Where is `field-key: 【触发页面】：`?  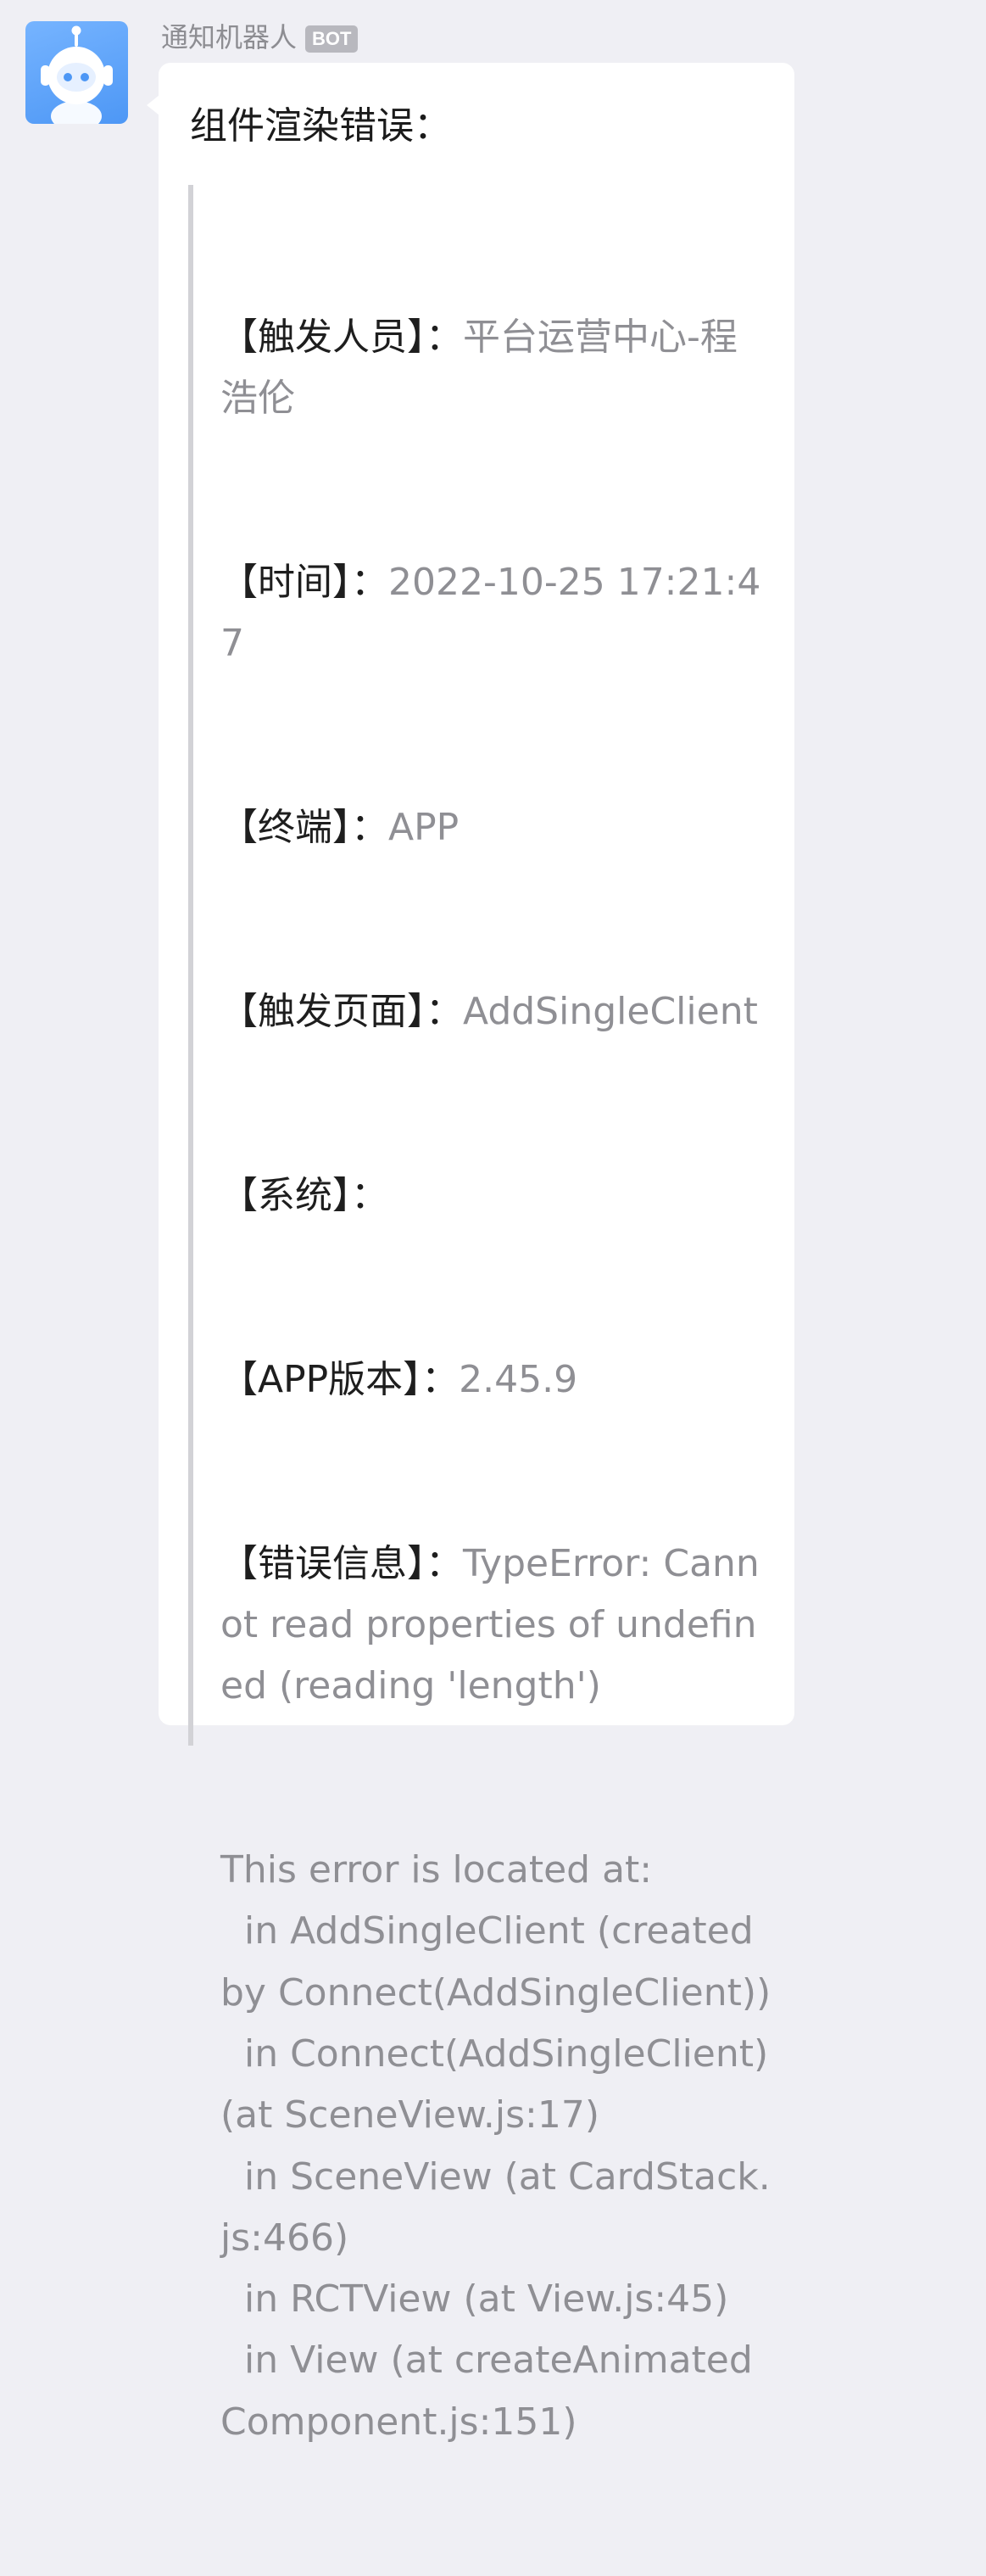 field-key: 【触发页面】： is located at coordinates (341, 1011).